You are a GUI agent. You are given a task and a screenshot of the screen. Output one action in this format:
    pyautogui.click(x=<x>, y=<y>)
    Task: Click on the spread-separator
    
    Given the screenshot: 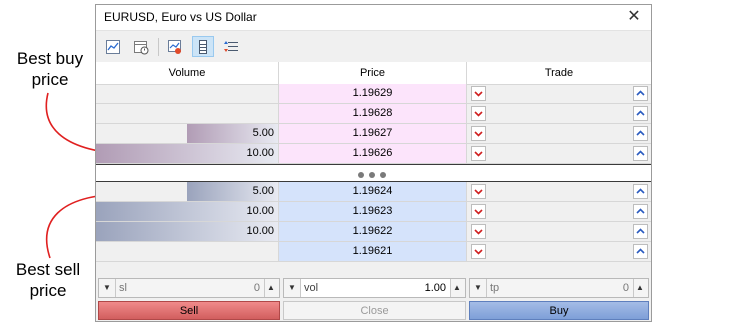 What is the action you would take?
    pyautogui.click(x=373, y=173)
    